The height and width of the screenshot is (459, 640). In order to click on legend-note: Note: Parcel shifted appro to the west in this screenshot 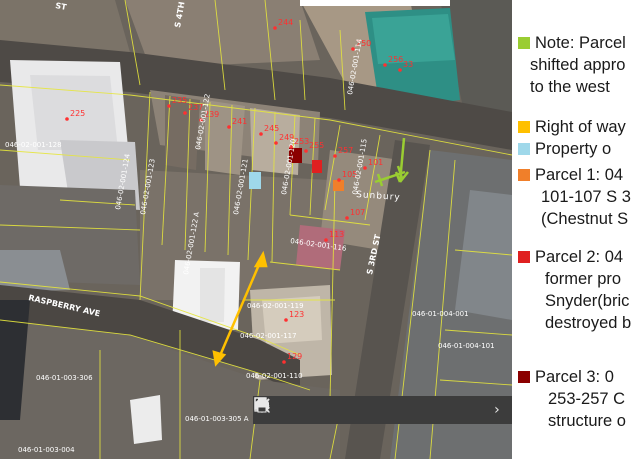, I will do `click(572, 65)`.